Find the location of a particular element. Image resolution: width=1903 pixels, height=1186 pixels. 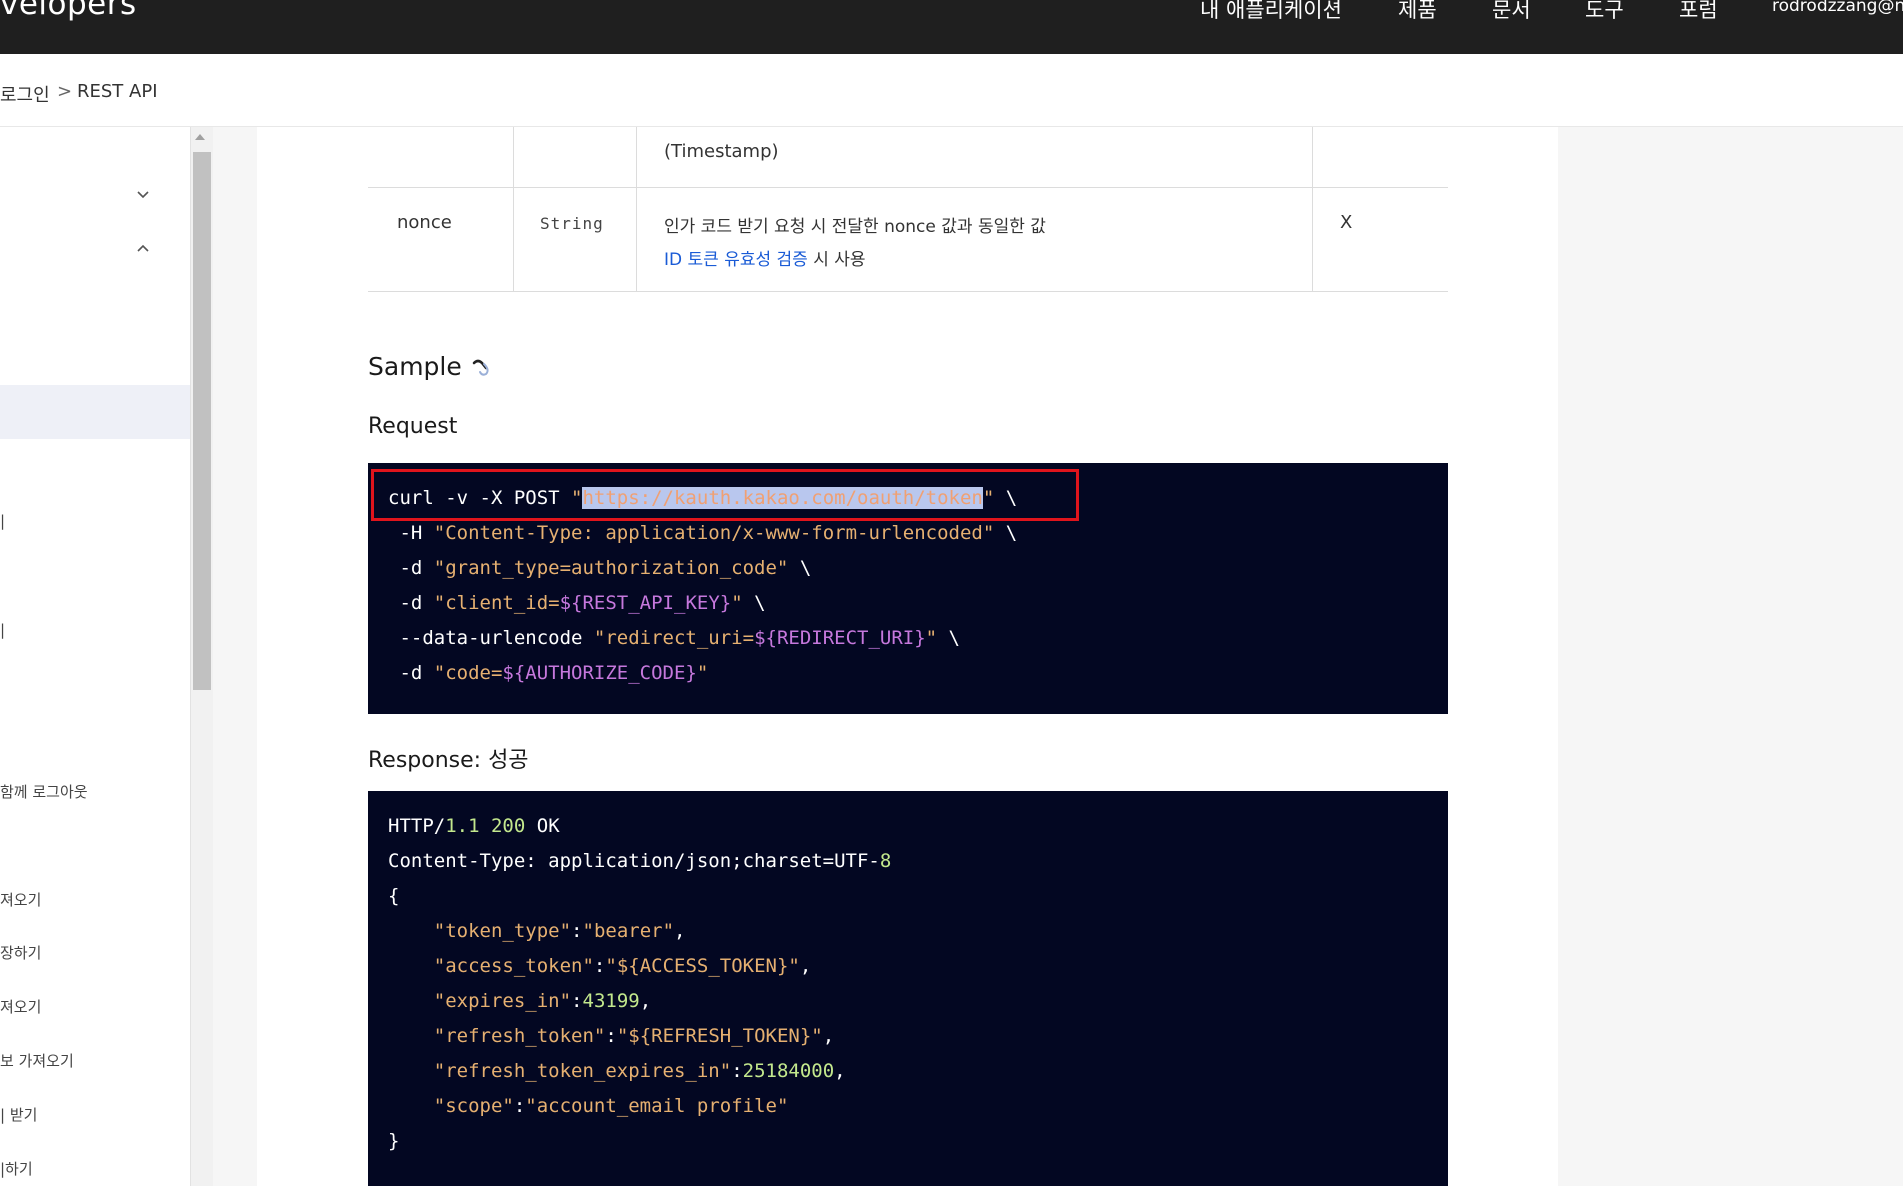

sidebar-nav: | | 함께 로그아웃 져오기 장하기 져오기 보 가져오기 | 받기 |하기 is located at coordinates (95, 656).